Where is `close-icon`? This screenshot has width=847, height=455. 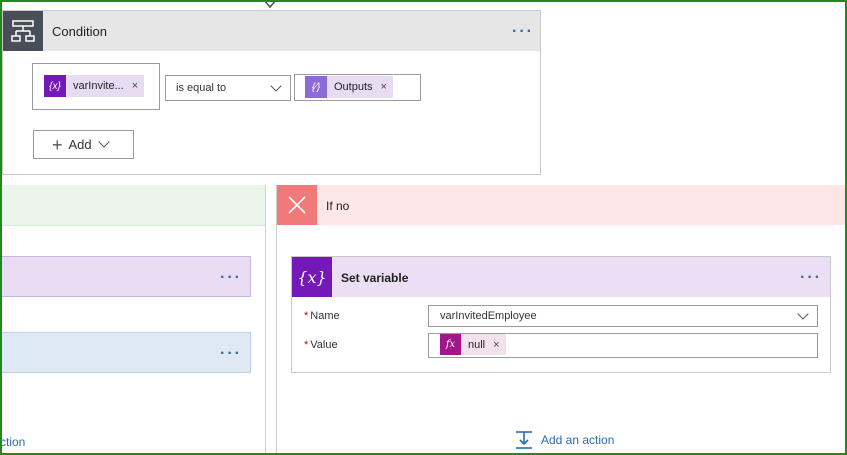 close-icon is located at coordinates (297, 205).